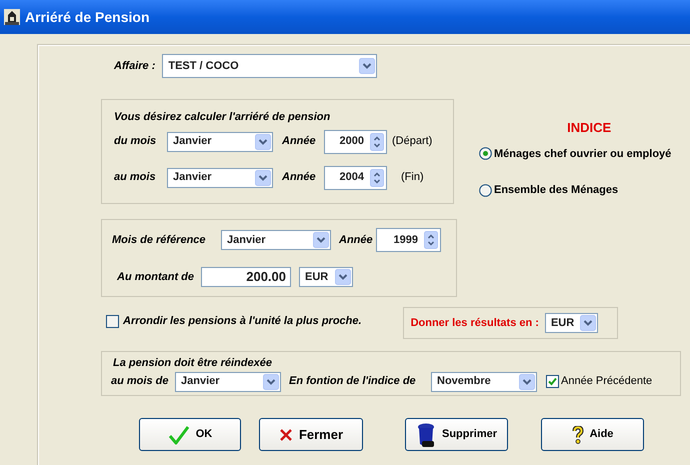 Image resolution: width=690 pixels, height=465 pixels. What do you see at coordinates (246, 277) in the screenshot?
I see `amount-field: 200.00` at bounding box center [246, 277].